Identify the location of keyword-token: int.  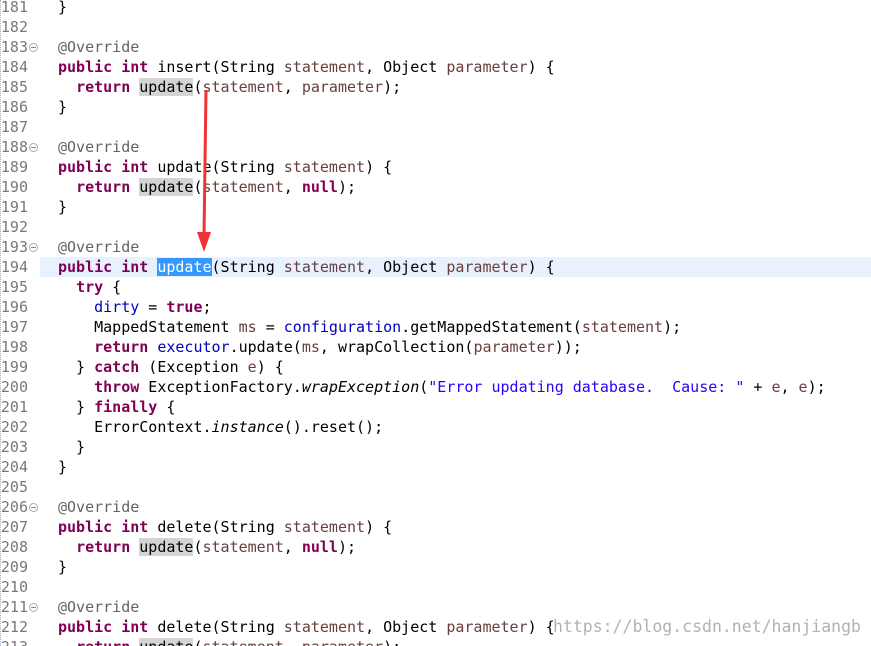
(135, 167).